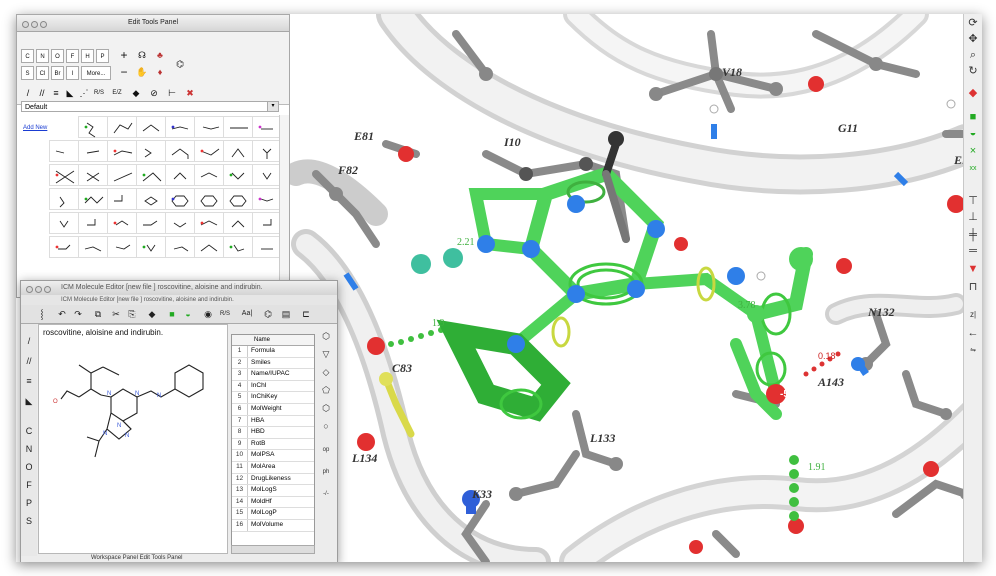 The width and height of the screenshot is (996, 576). I want to click on property-row: 13 MolLogS, so click(273, 491).